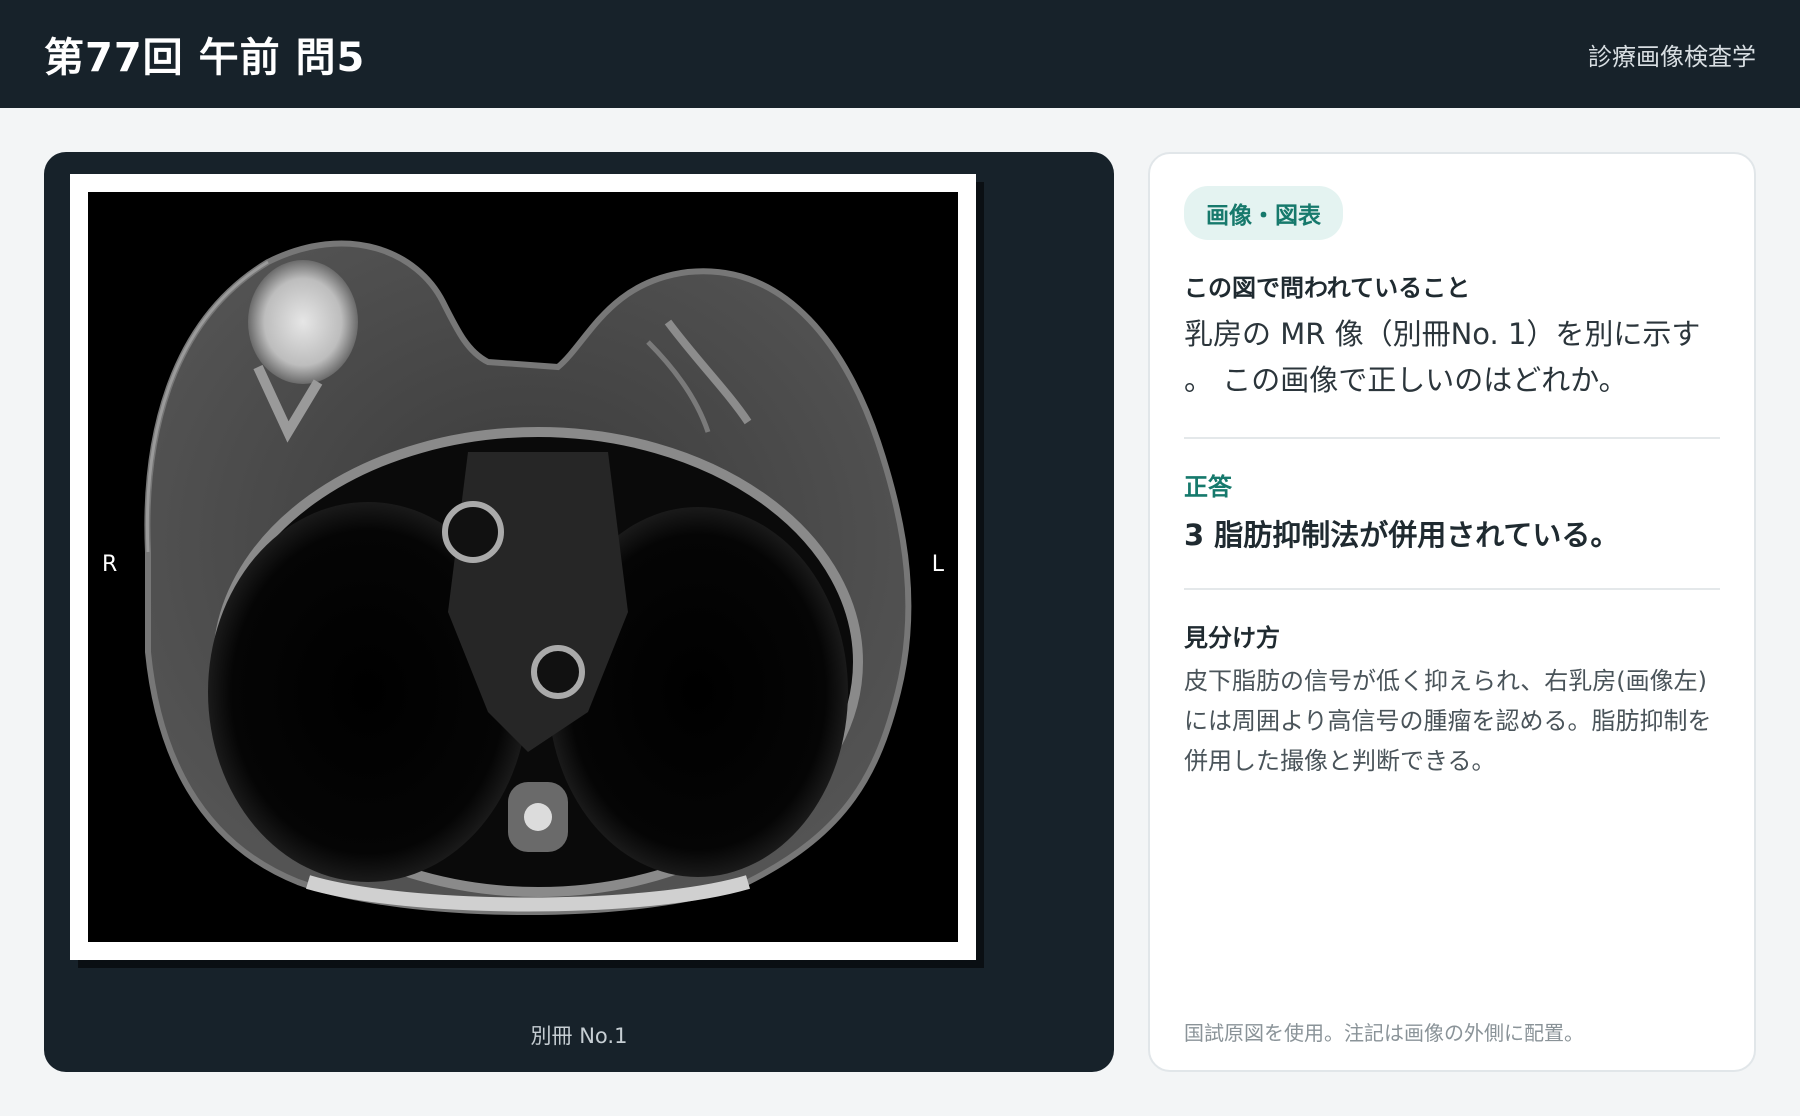  What do you see at coordinates (1384, 1033) in the screenshot?
I see `source-note: 国試原図を使用。注記は画像の外側に配置。` at bounding box center [1384, 1033].